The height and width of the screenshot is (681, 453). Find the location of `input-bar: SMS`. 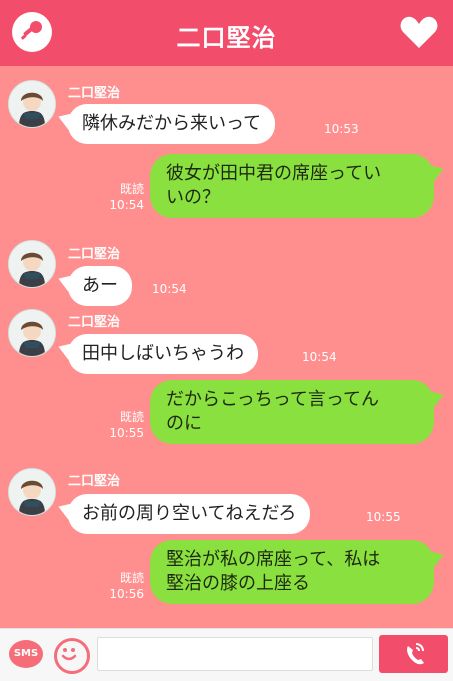

input-bar: SMS is located at coordinates (226, 654).